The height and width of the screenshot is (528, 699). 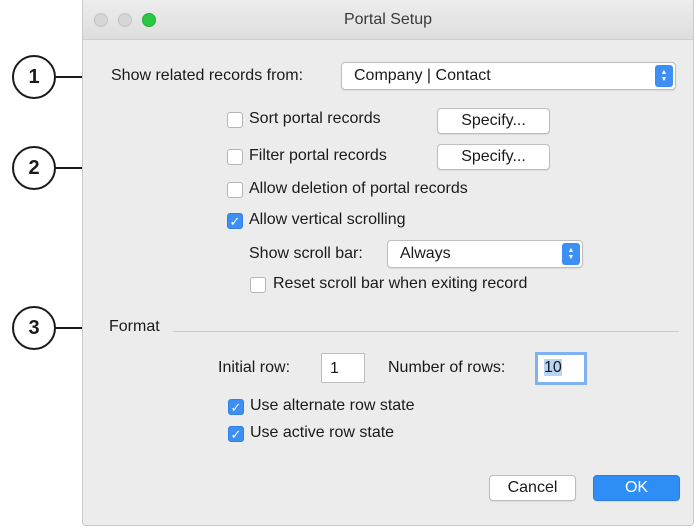 I want to click on callout-3: 3, so click(x=34, y=328).